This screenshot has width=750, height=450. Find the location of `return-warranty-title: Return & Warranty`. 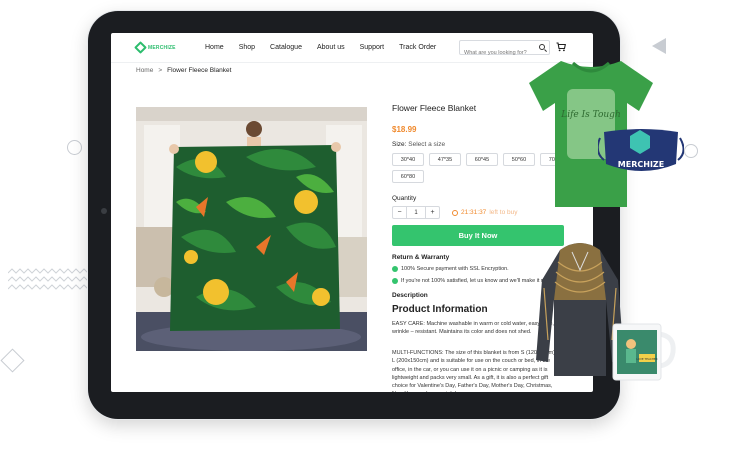

return-warranty-title: Return & Warranty is located at coordinates (421, 257).